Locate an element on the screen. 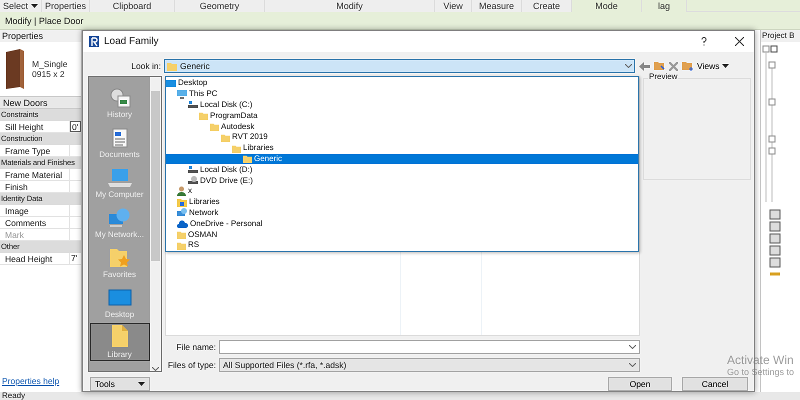  cloud-icon is located at coordinates (182, 224).